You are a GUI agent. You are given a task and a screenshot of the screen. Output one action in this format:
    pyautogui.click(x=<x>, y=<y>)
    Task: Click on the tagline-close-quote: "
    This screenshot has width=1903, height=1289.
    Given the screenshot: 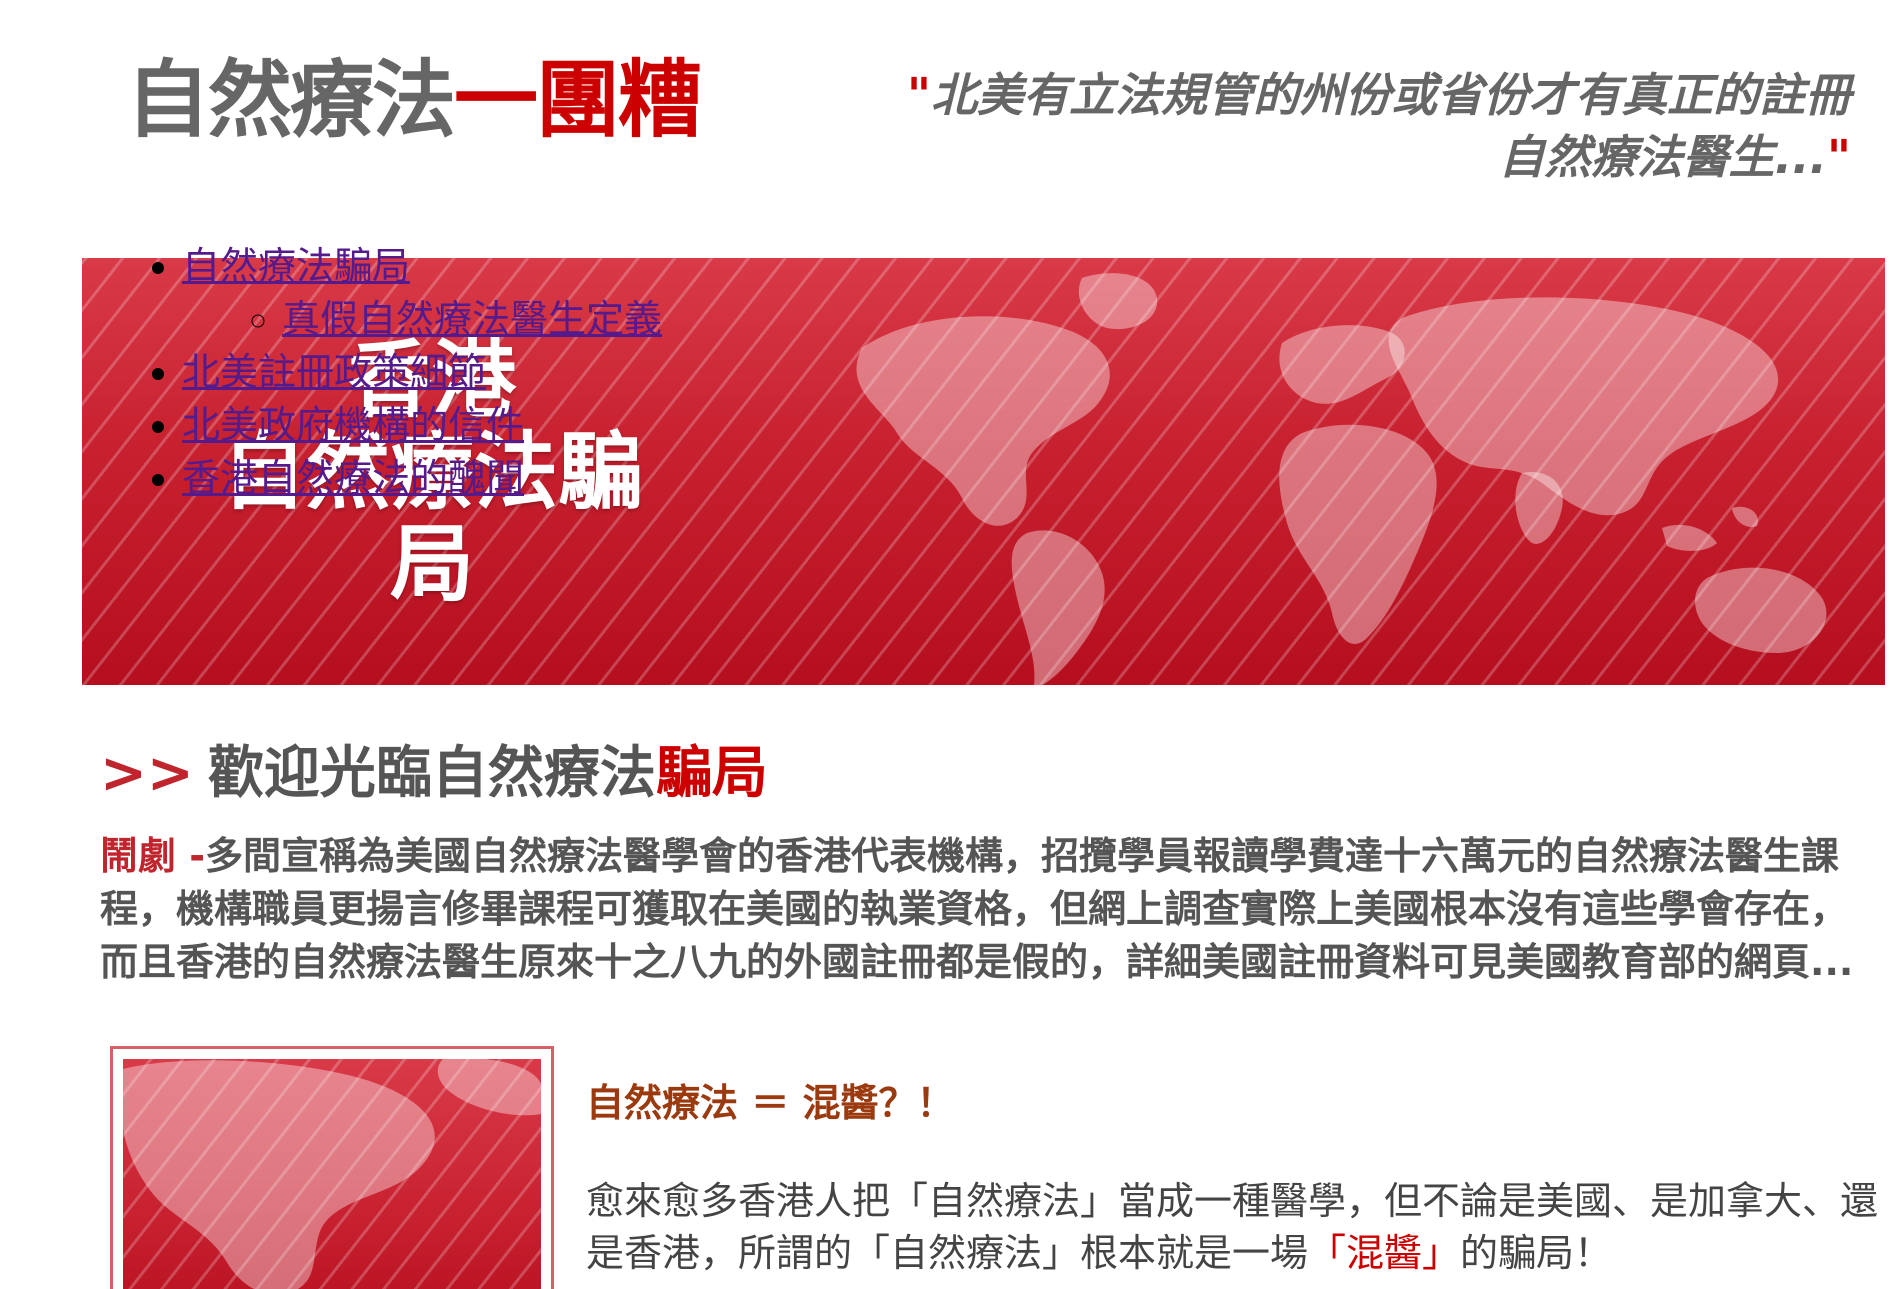 What is the action you would take?
    pyautogui.click(x=1839, y=157)
    